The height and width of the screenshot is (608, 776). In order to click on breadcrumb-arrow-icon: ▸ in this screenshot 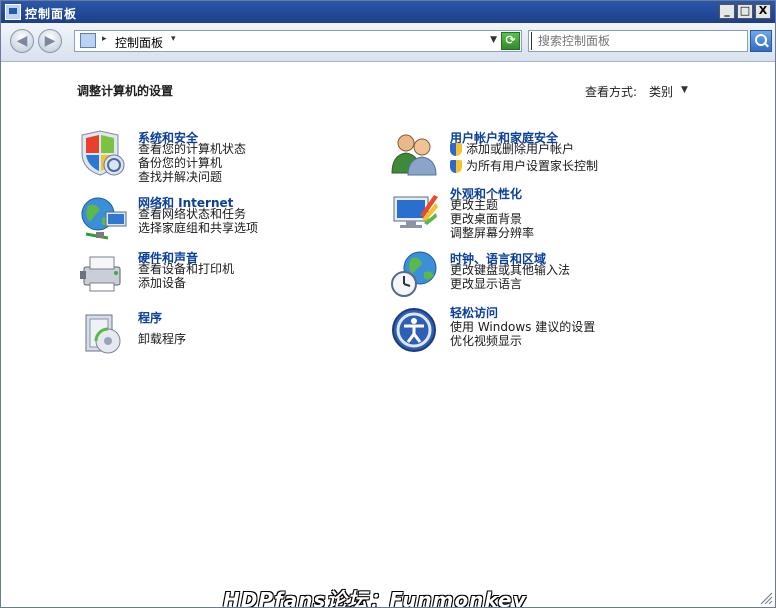, I will do `click(104, 39)`.